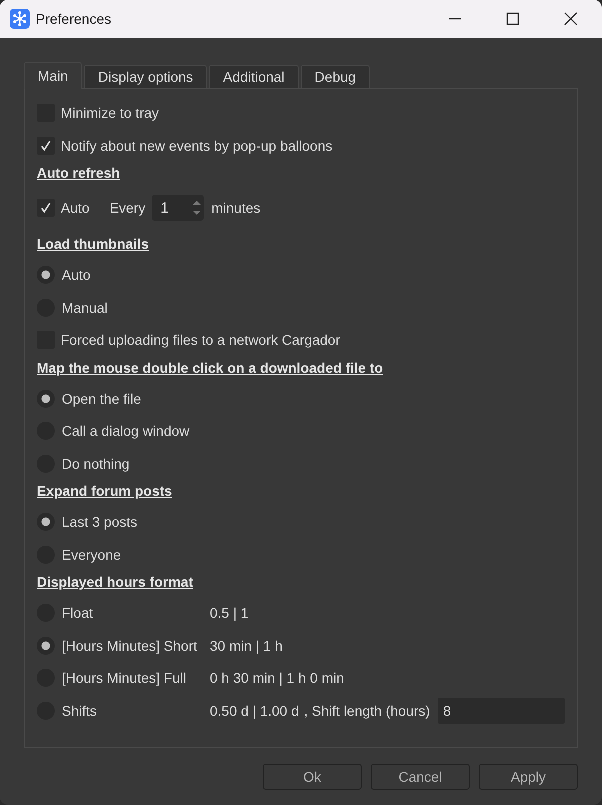 This screenshot has width=602, height=805. What do you see at coordinates (254, 76) in the screenshot?
I see `tab: Additional` at bounding box center [254, 76].